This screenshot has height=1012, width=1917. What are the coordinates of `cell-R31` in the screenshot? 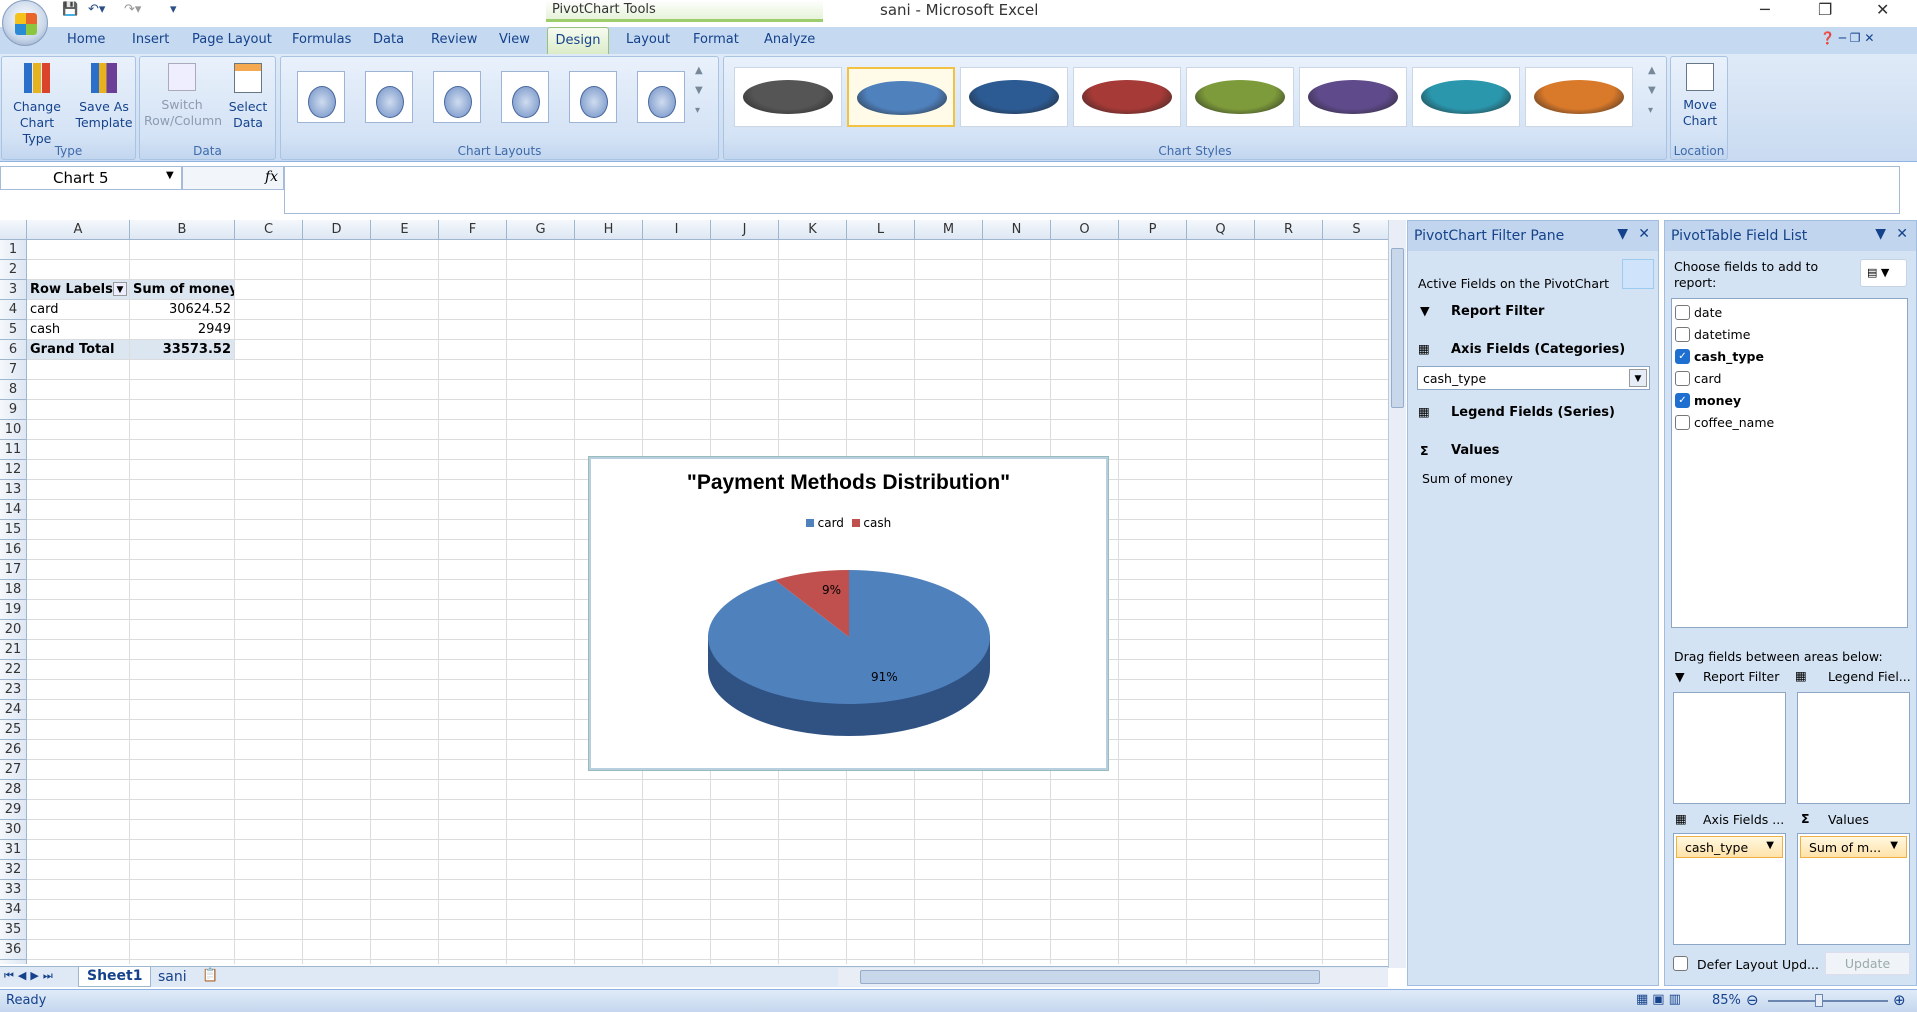 It's located at (1289, 850).